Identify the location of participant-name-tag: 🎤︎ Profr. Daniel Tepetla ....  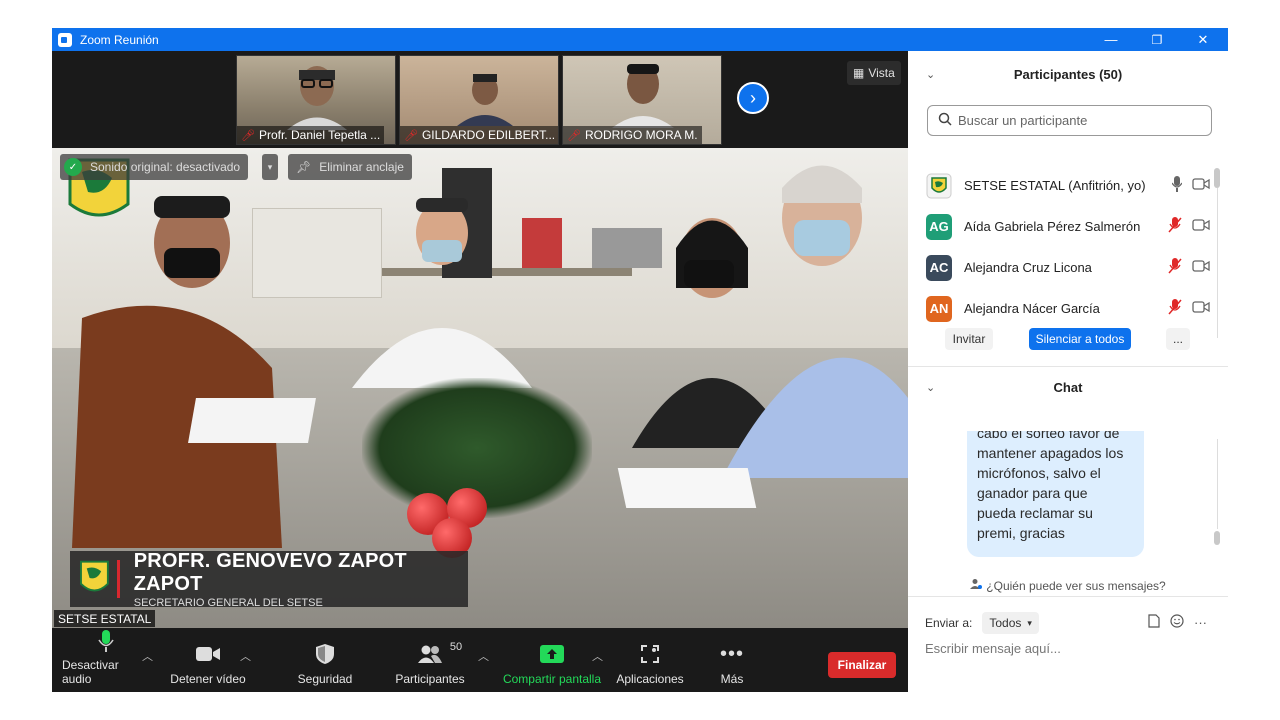
(311, 135).